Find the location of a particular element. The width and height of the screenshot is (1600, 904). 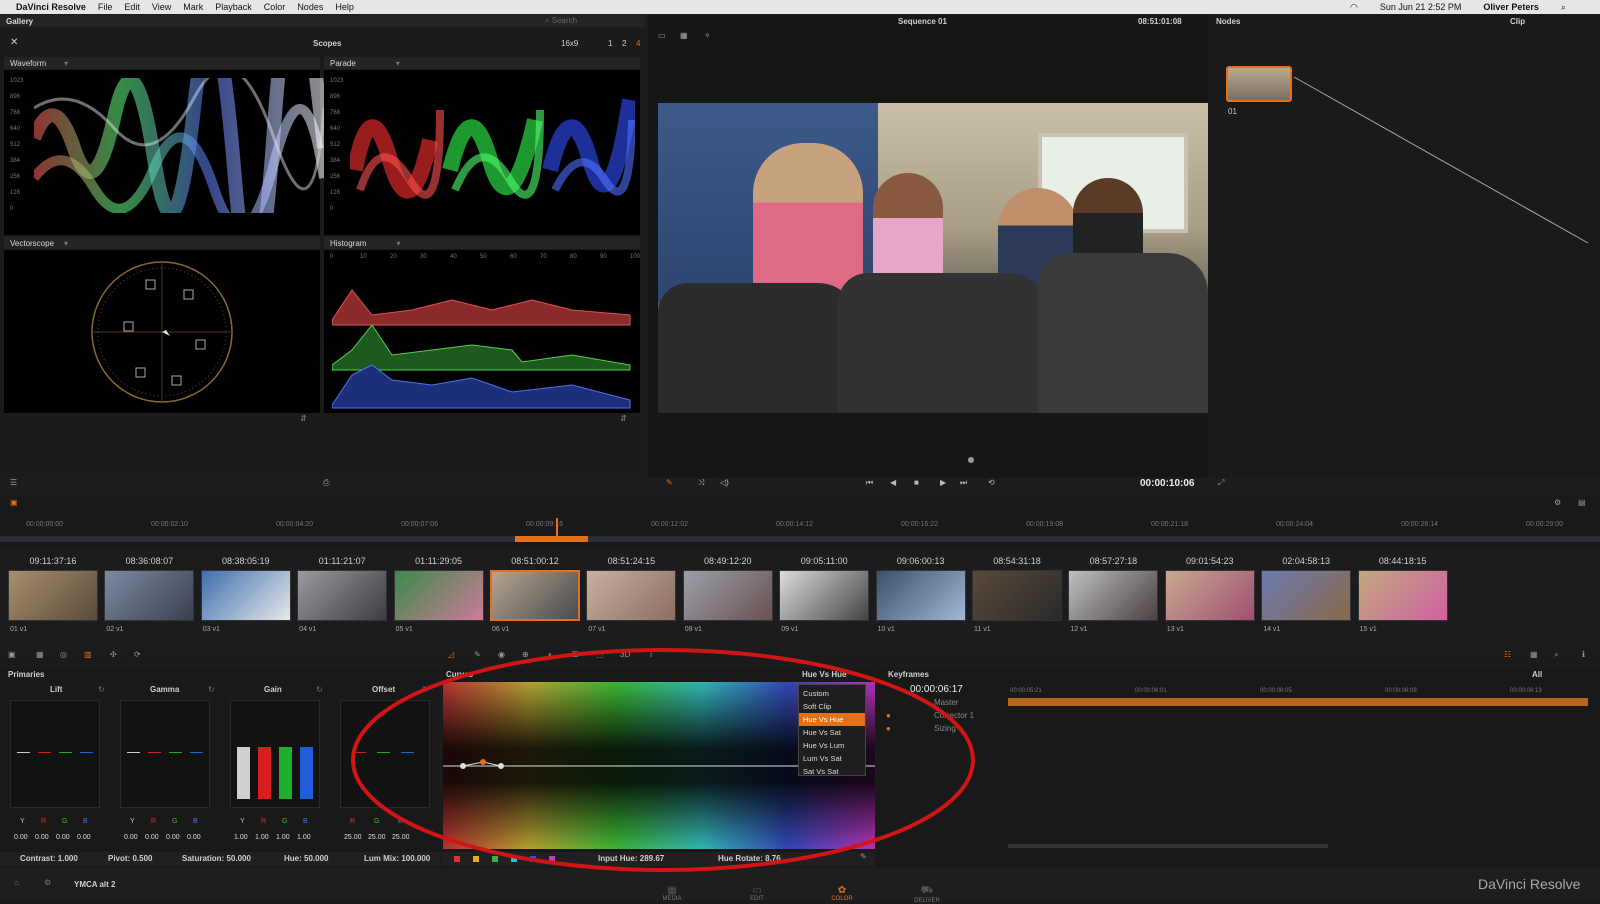

video-frame is located at coordinates (933, 258).